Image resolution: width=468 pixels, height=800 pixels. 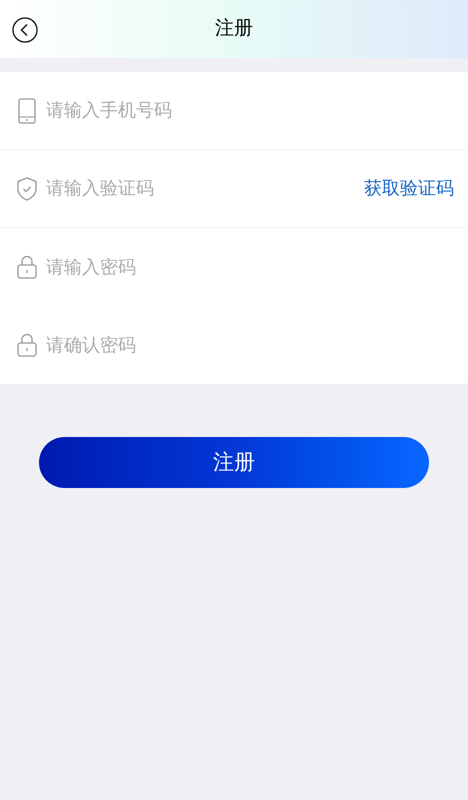 What do you see at coordinates (250, 345) in the screenshot?
I see `input-field: 请确认密码` at bounding box center [250, 345].